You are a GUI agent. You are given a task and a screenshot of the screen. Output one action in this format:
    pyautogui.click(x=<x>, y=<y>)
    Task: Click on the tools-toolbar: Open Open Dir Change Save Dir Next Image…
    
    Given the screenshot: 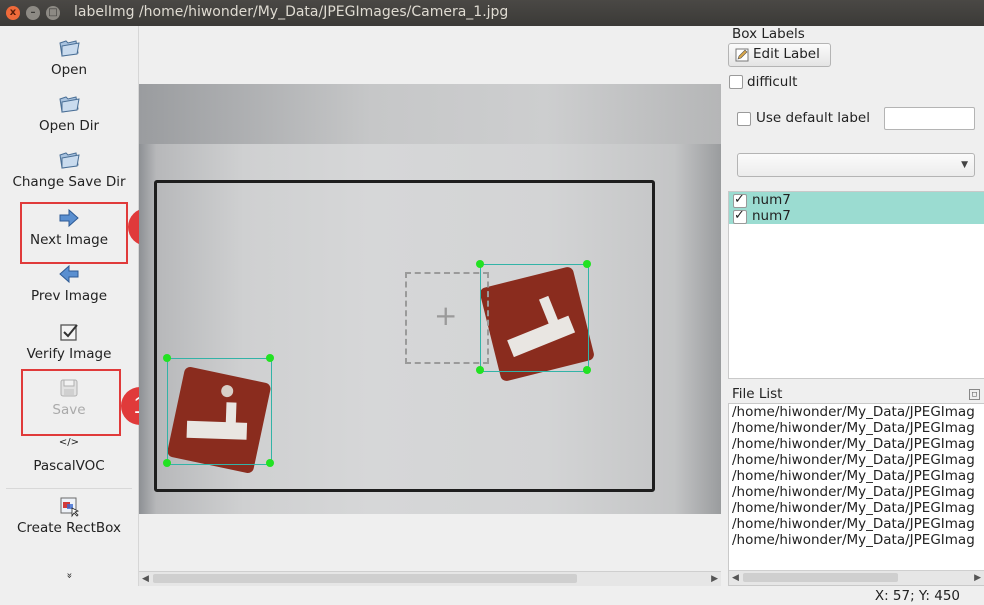 What is the action you would take?
    pyautogui.click(x=69, y=306)
    